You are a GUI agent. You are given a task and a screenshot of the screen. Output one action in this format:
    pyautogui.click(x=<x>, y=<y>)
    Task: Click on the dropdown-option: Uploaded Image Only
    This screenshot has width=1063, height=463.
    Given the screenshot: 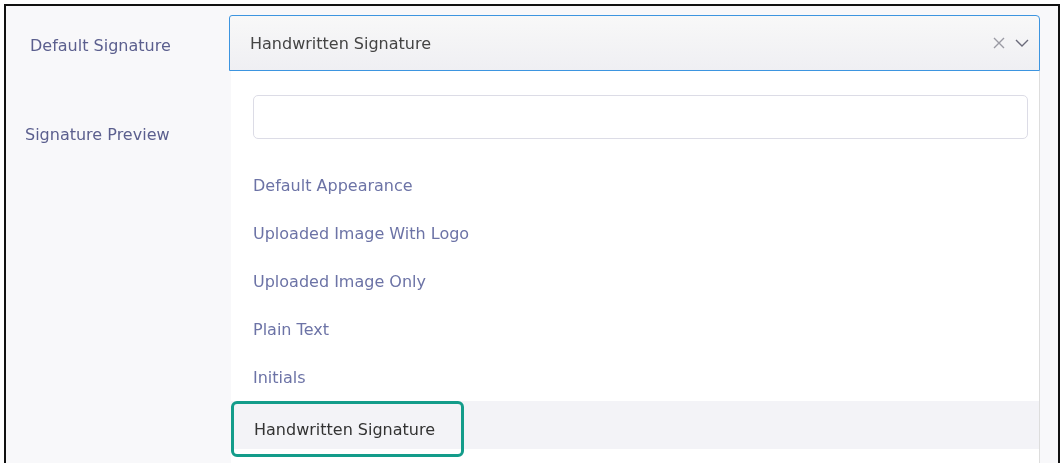 What is the action you would take?
    pyautogui.click(x=339, y=281)
    